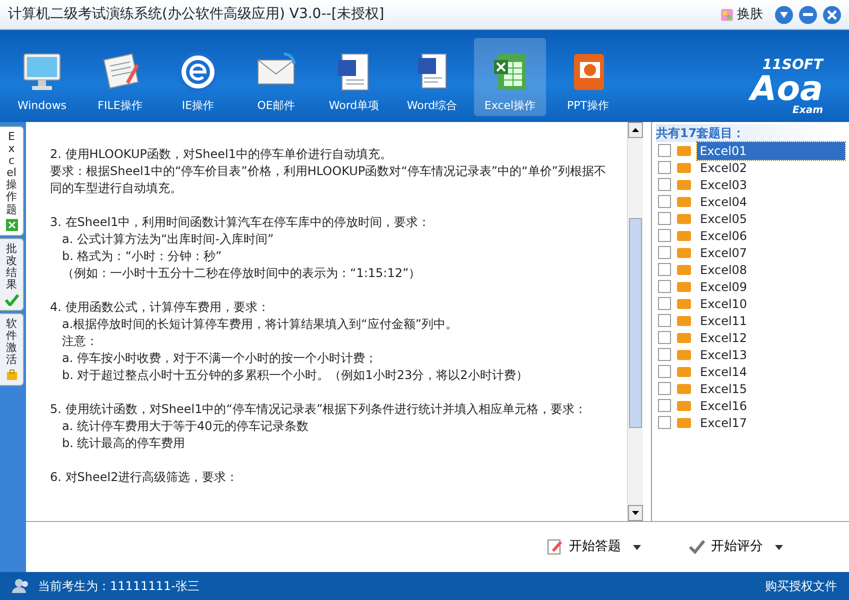 This screenshot has height=600, width=849. Describe the element at coordinates (594, 547) in the screenshot. I see `action-button: 开始答题` at that location.